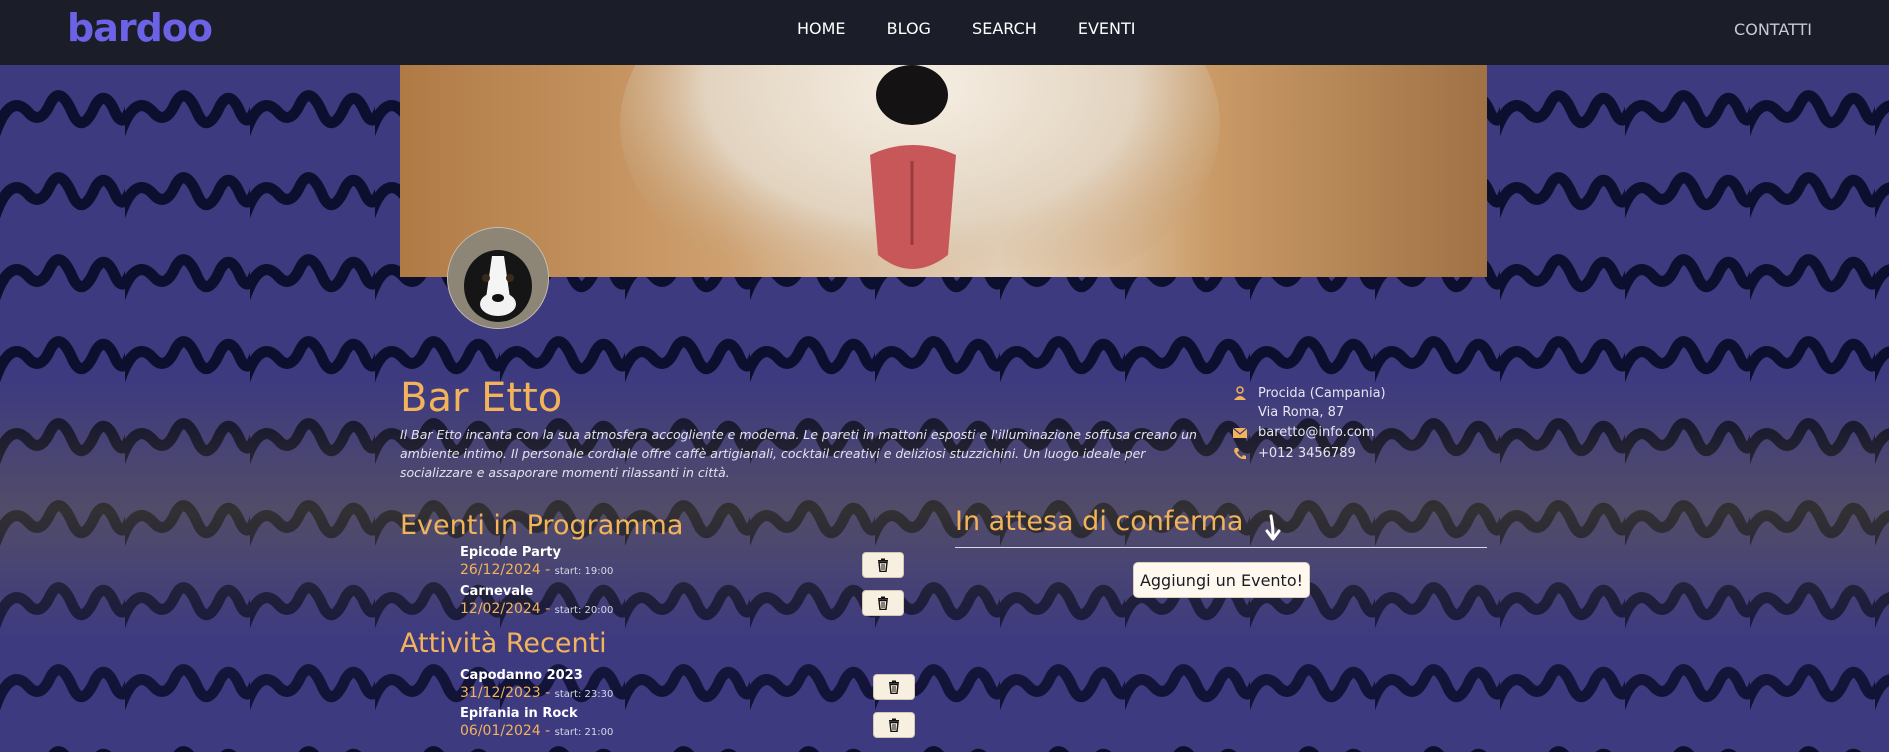 The image size is (1889, 752). What do you see at coordinates (521, 675) in the screenshot?
I see `event-name: Capodanno 2023` at bounding box center [521, 675].